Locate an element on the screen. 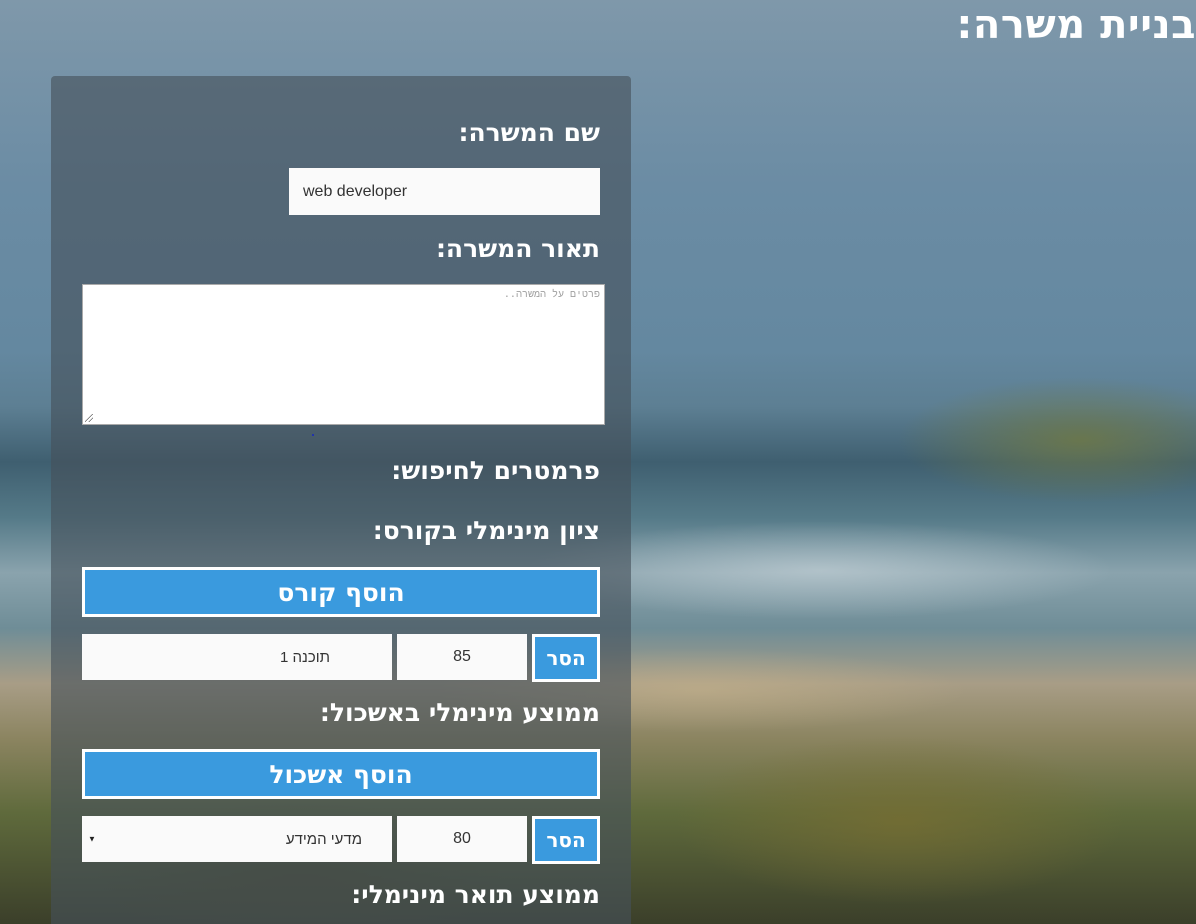 The image size is (1196, 924). course-name-input: תוכנה 1 is located at coordinates (237, 657).